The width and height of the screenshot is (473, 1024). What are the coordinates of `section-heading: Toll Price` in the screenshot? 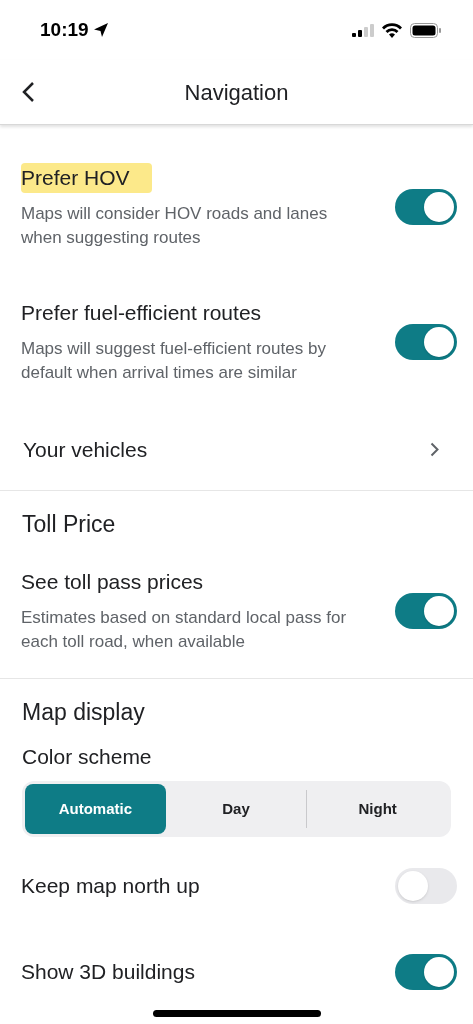 It's located at (69, 524).